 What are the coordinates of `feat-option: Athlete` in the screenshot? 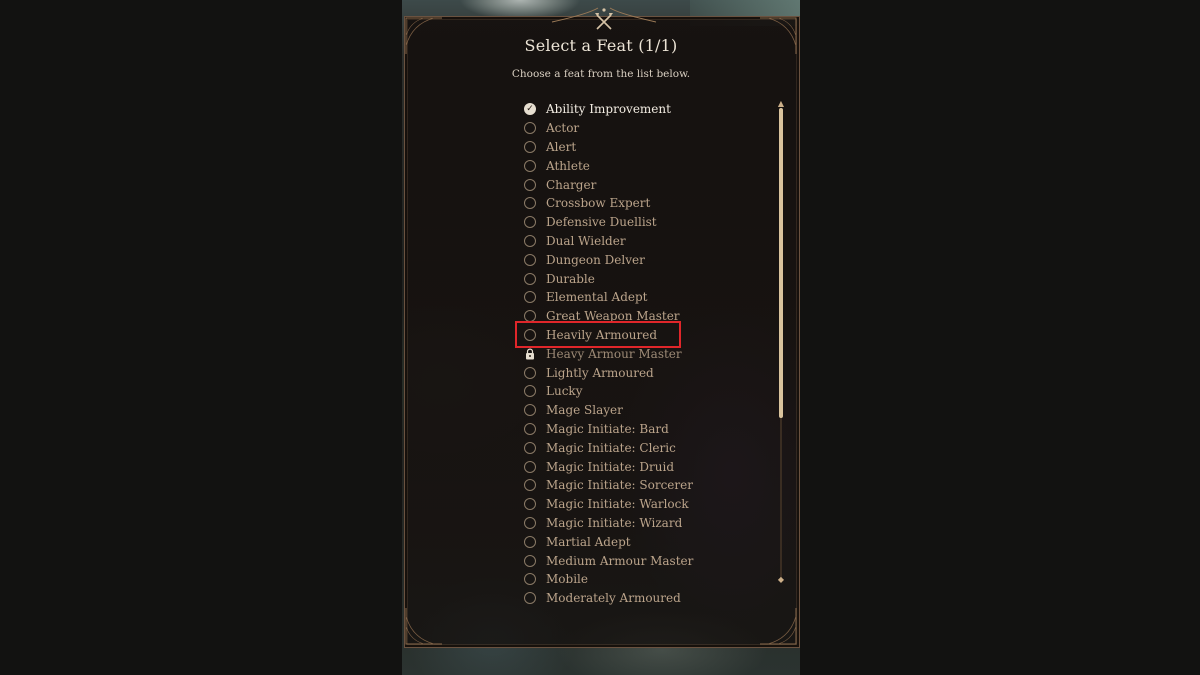 It's located at (640, 165).